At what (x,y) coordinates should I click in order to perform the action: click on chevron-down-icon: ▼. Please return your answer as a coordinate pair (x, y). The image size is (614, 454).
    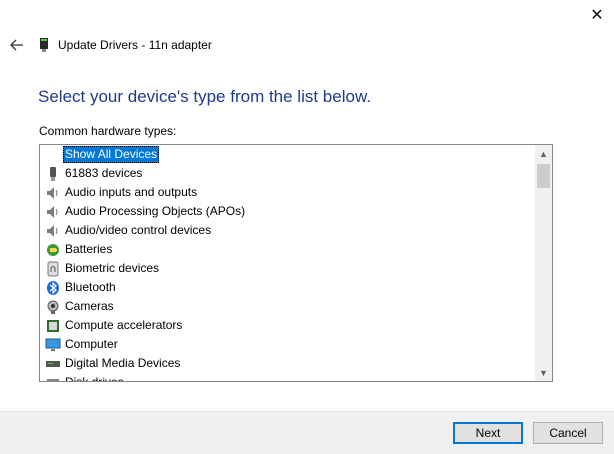
    Looking at the image, I should click on (543, 372).